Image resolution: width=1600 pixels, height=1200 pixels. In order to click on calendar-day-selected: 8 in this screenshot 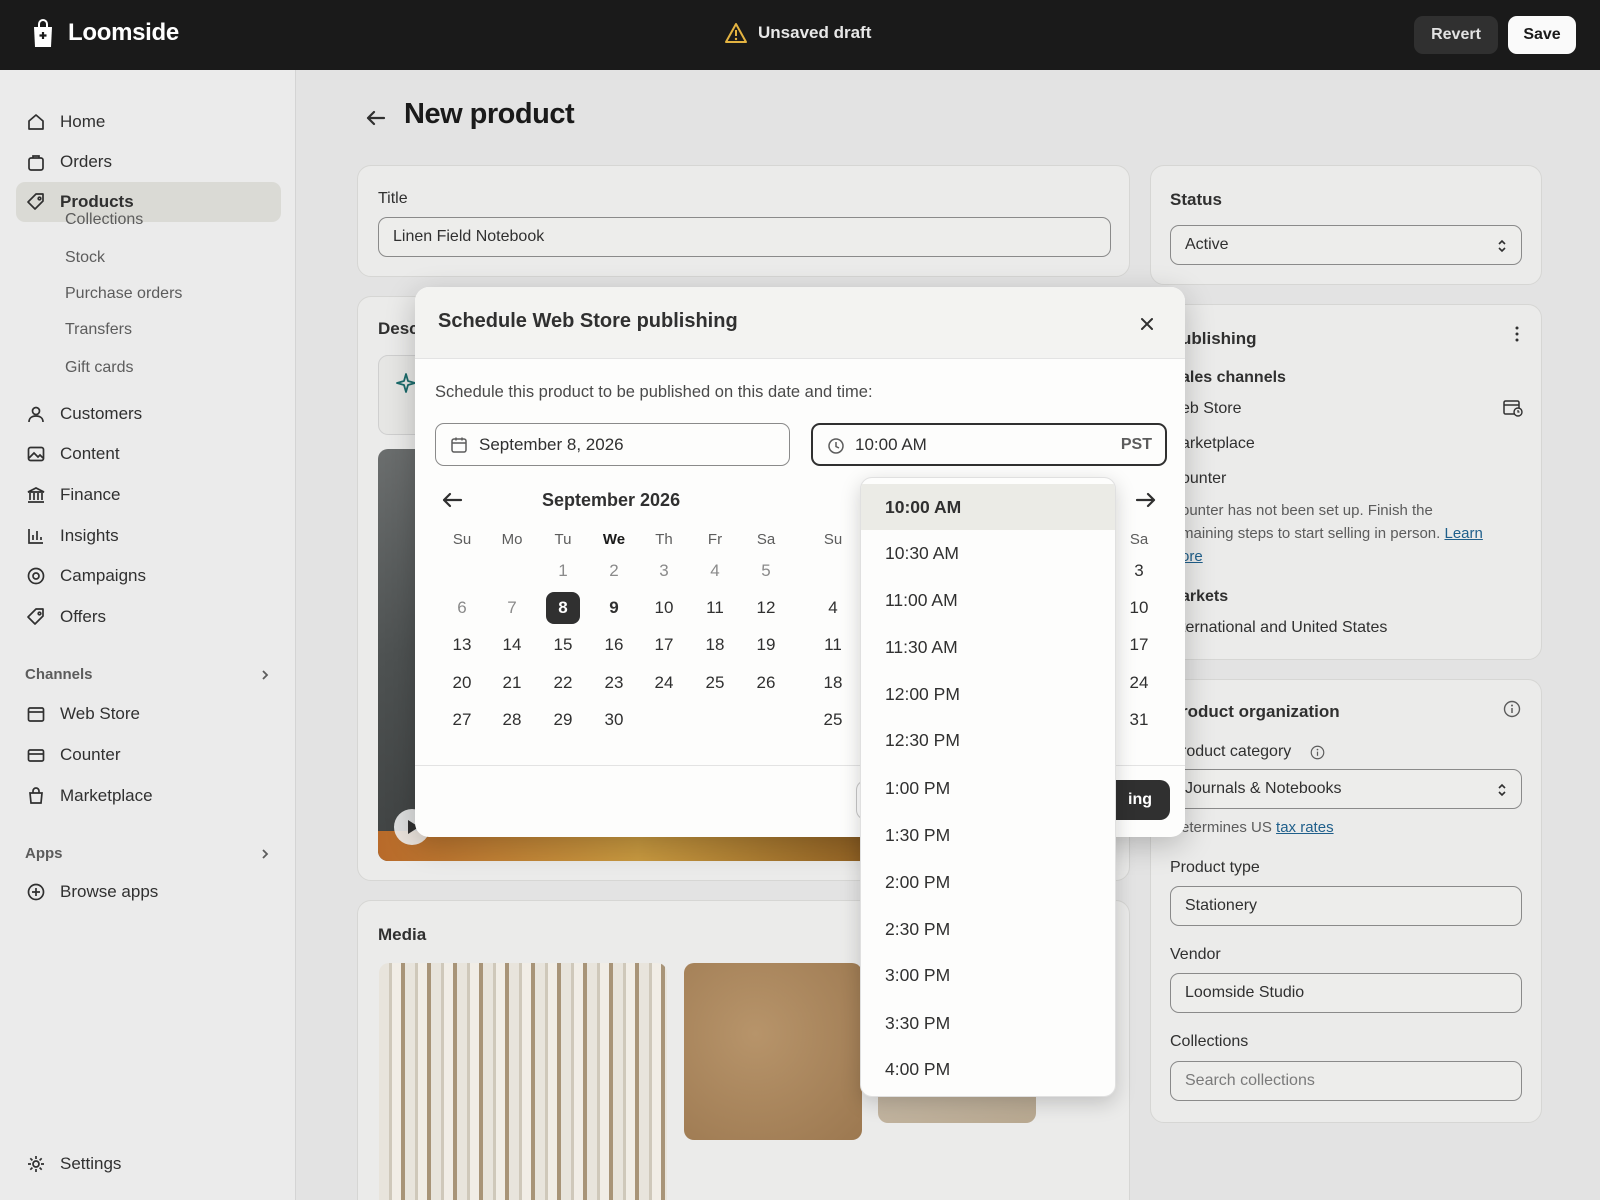, I will do `click(563, 608)`.